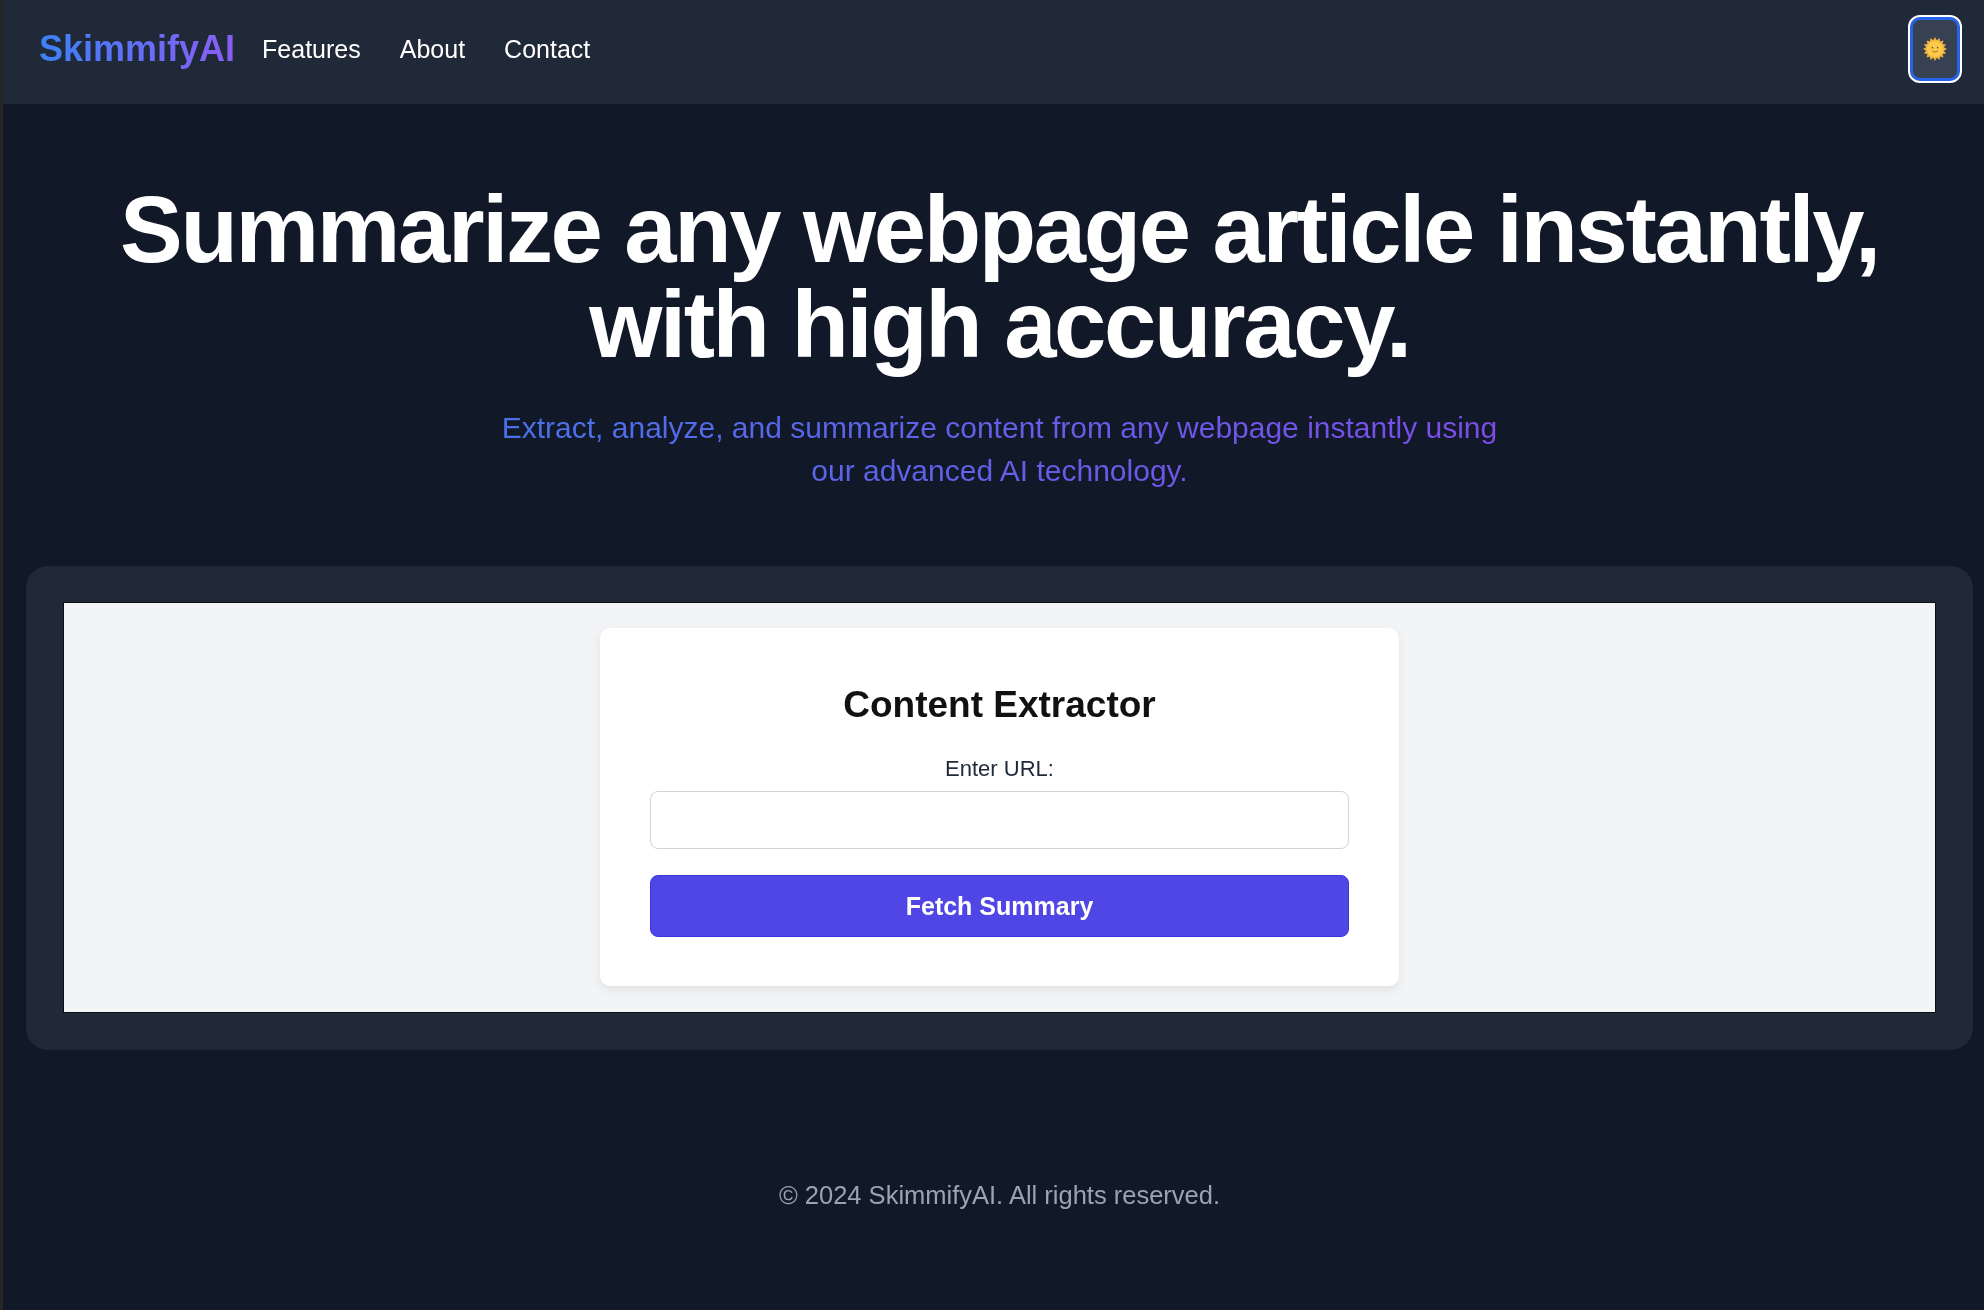  What do you see at coordinates (999, 906) in the screenshot?
I see `fetch-summary-button: Fetch Summary` at bounding box center [999, 906].